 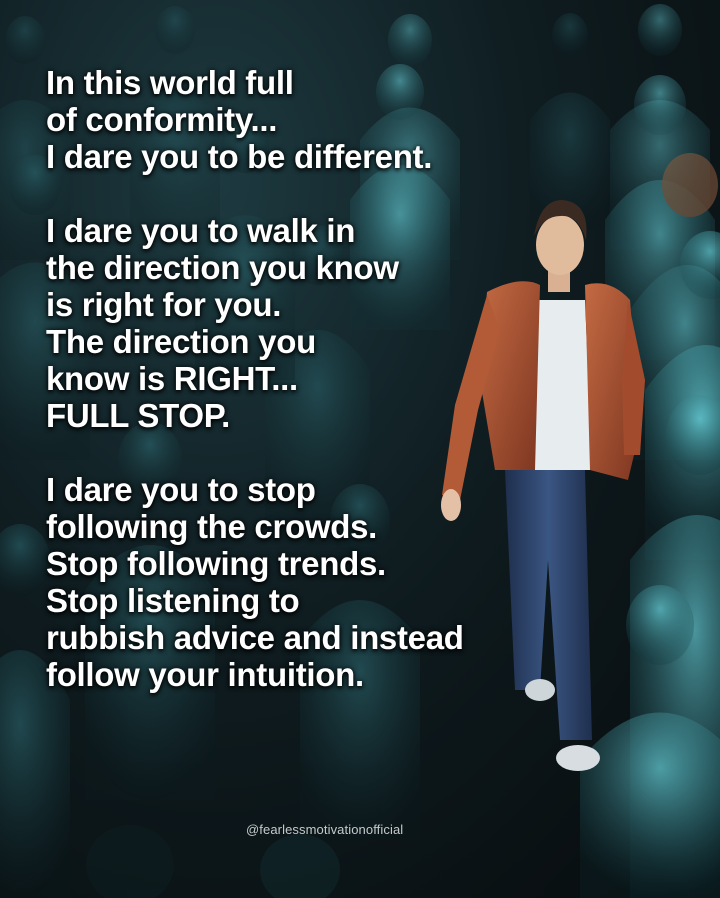 I want to click on quote-line: In this world full, so click(x=170, y=82).